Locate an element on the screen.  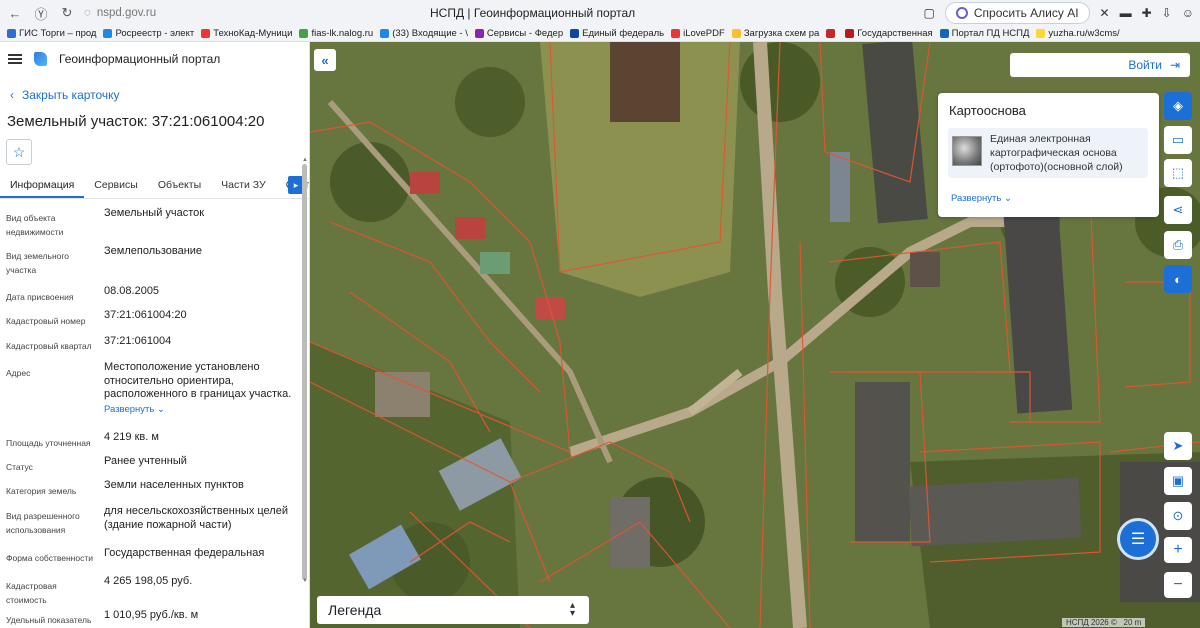
attribute-value: Ранее учтенный is located at coordinates (200, 462).